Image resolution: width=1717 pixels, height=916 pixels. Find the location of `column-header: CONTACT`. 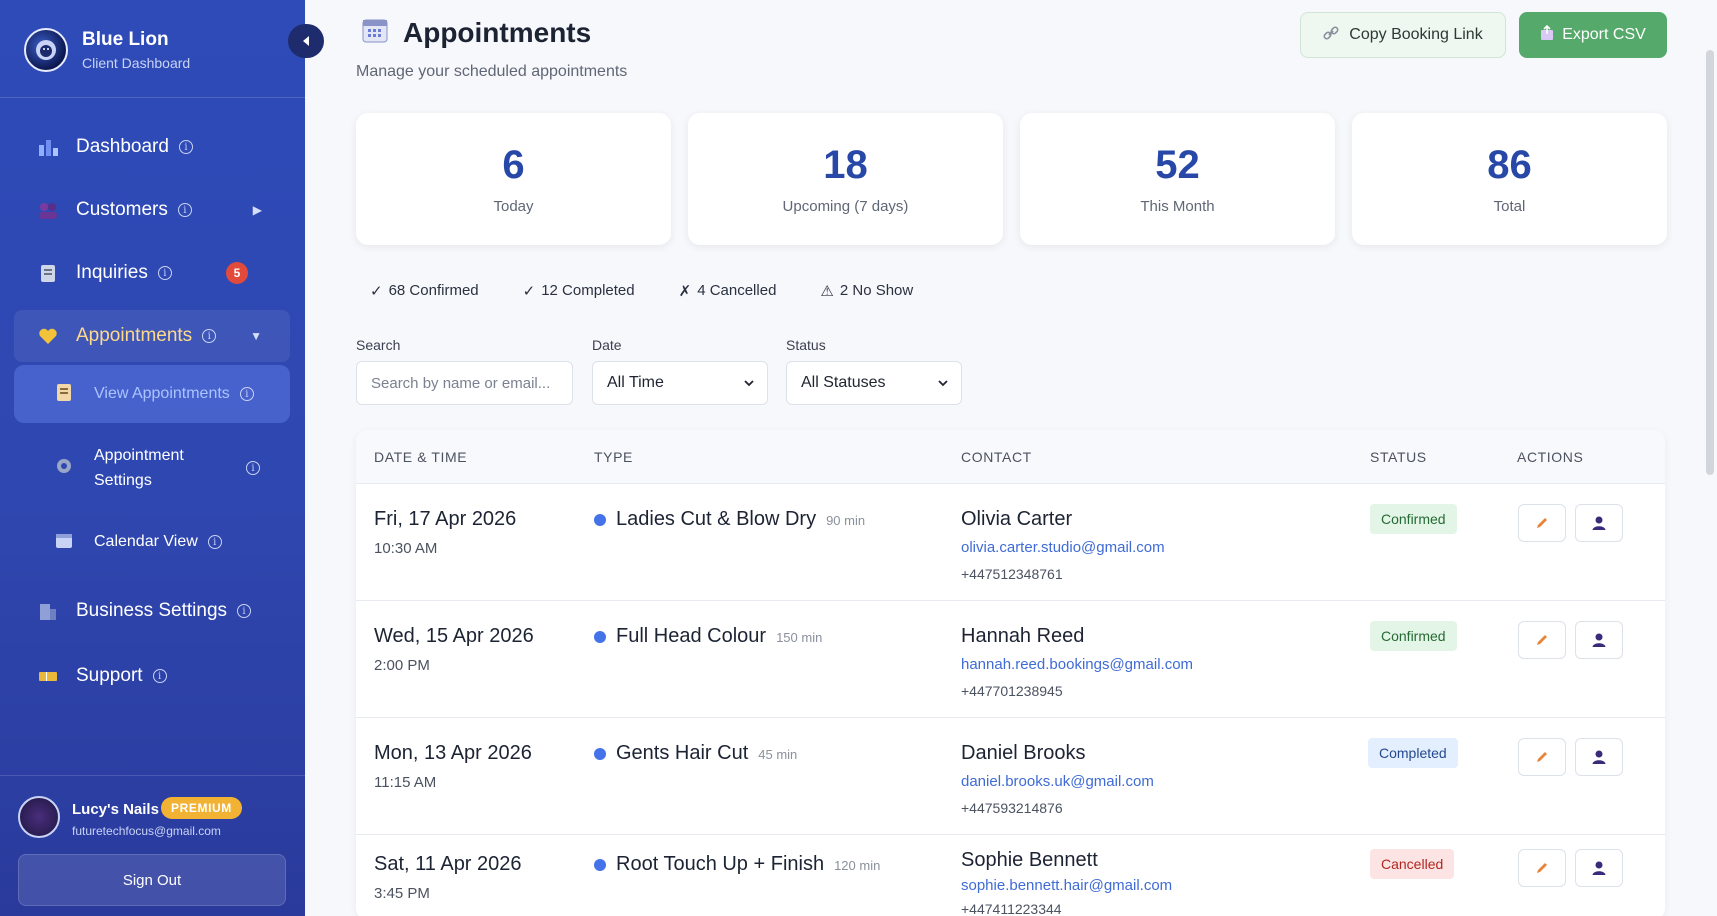

column-header: CONTACT is located at coordinates (996, 457).